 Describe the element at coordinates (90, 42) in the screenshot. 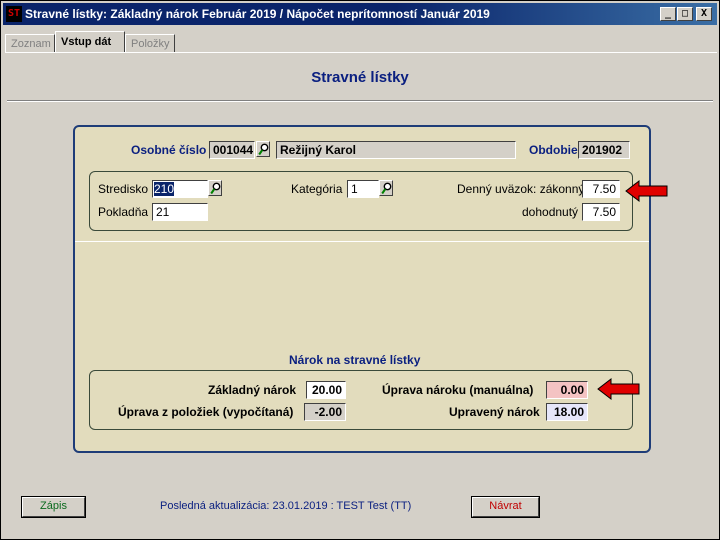

I see `tab-vstup-dat: Vstup dát` at that location.